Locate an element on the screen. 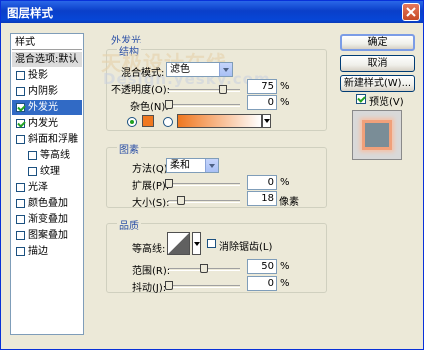 Image resolution: width=424 pixels, height=350 pixels. gradient-dropdown is located at coordinates (266, 121).